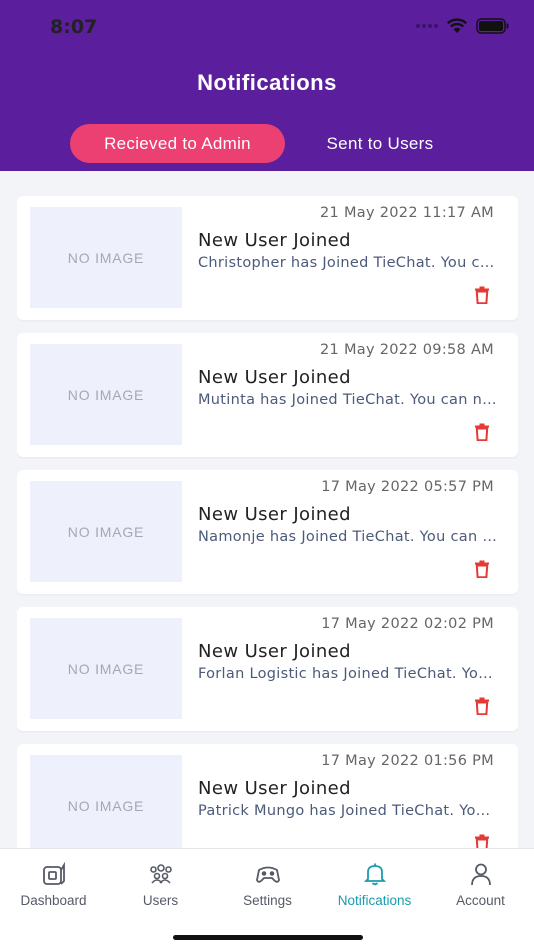 The height and width of the screenshot is (950, 534). What do you see at coordinates (480, 874) in the screenshot?
I see `person-icon` at bounding box center [480, 874].